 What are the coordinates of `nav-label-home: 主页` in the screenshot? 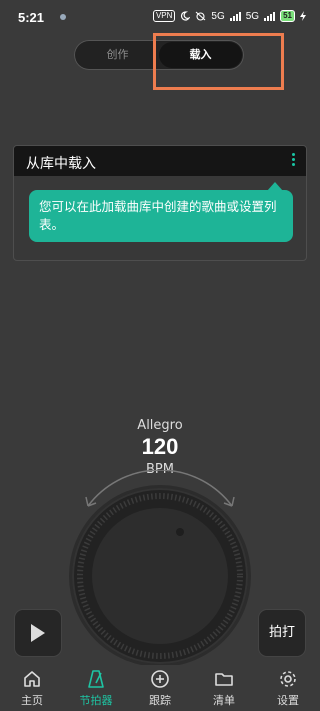 It's located at (32, 700).